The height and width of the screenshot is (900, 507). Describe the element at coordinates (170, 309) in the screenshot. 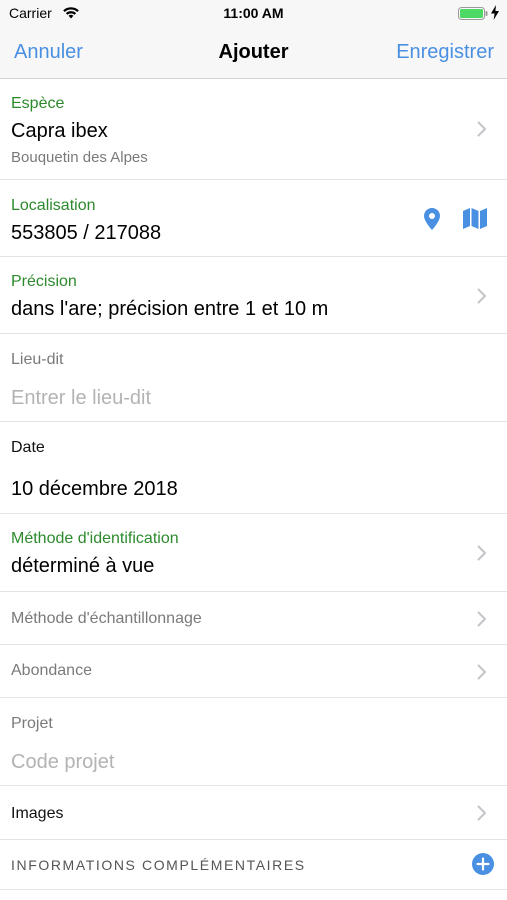

I see `precision-value: dans l'are; précision entre 1 et 10 m` at that location.